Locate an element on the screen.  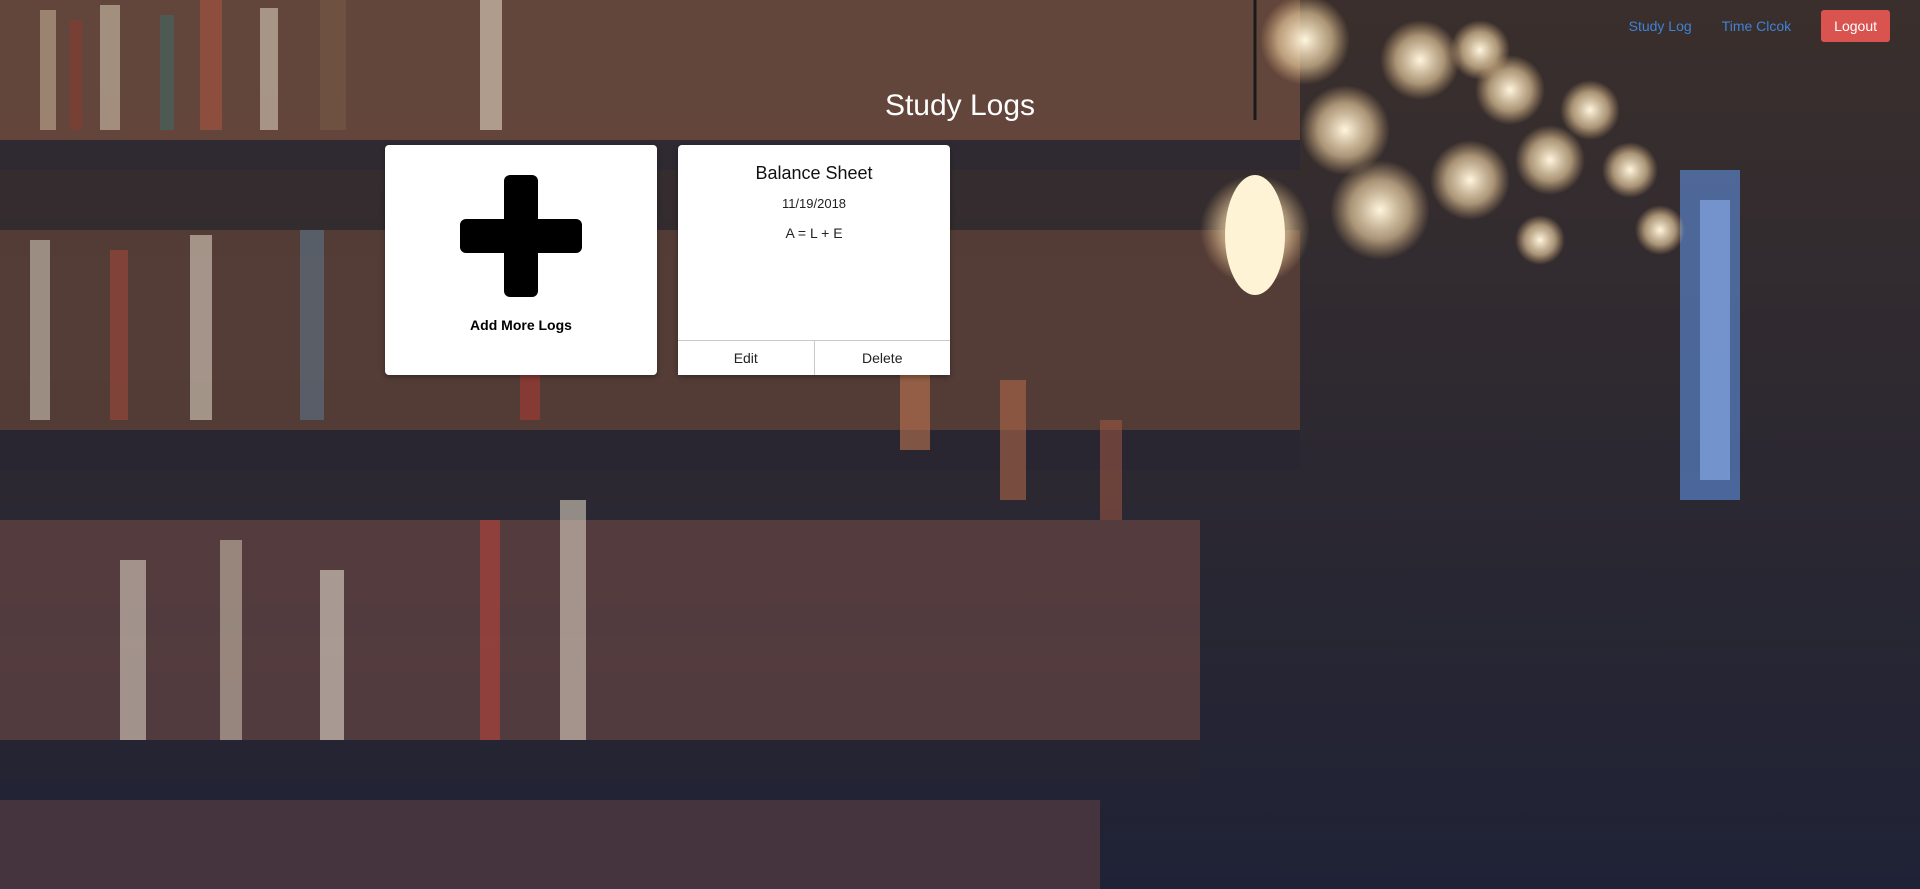
add-log-card: Add More Logs is located at coordinates (521, 260).